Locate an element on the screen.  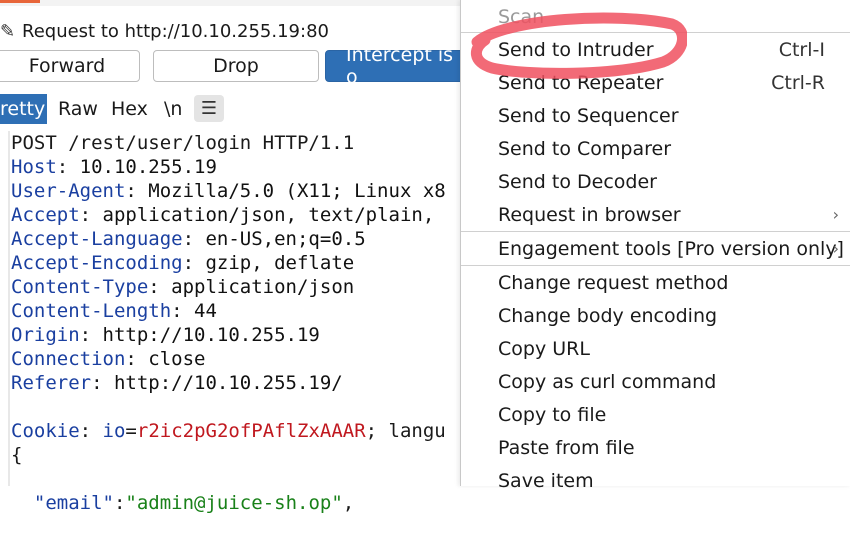
header-name: Origin is located at coordinates (45, 335).